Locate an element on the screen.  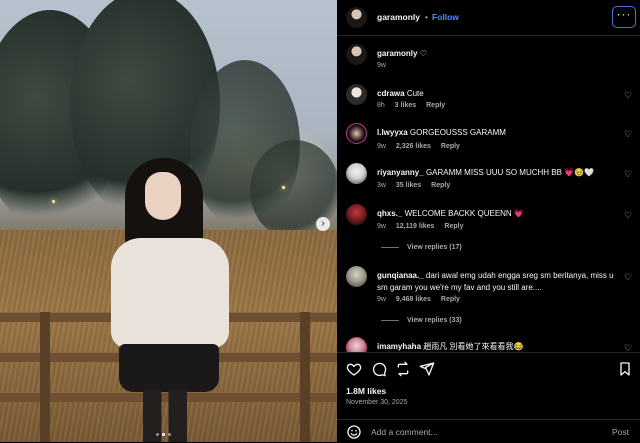
woman-figure is located at coordinates (170, 300).